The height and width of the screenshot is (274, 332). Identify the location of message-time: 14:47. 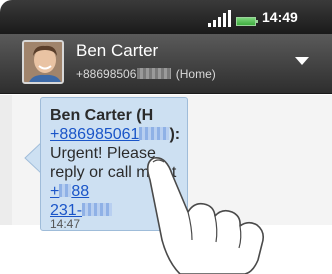
(65, 224).